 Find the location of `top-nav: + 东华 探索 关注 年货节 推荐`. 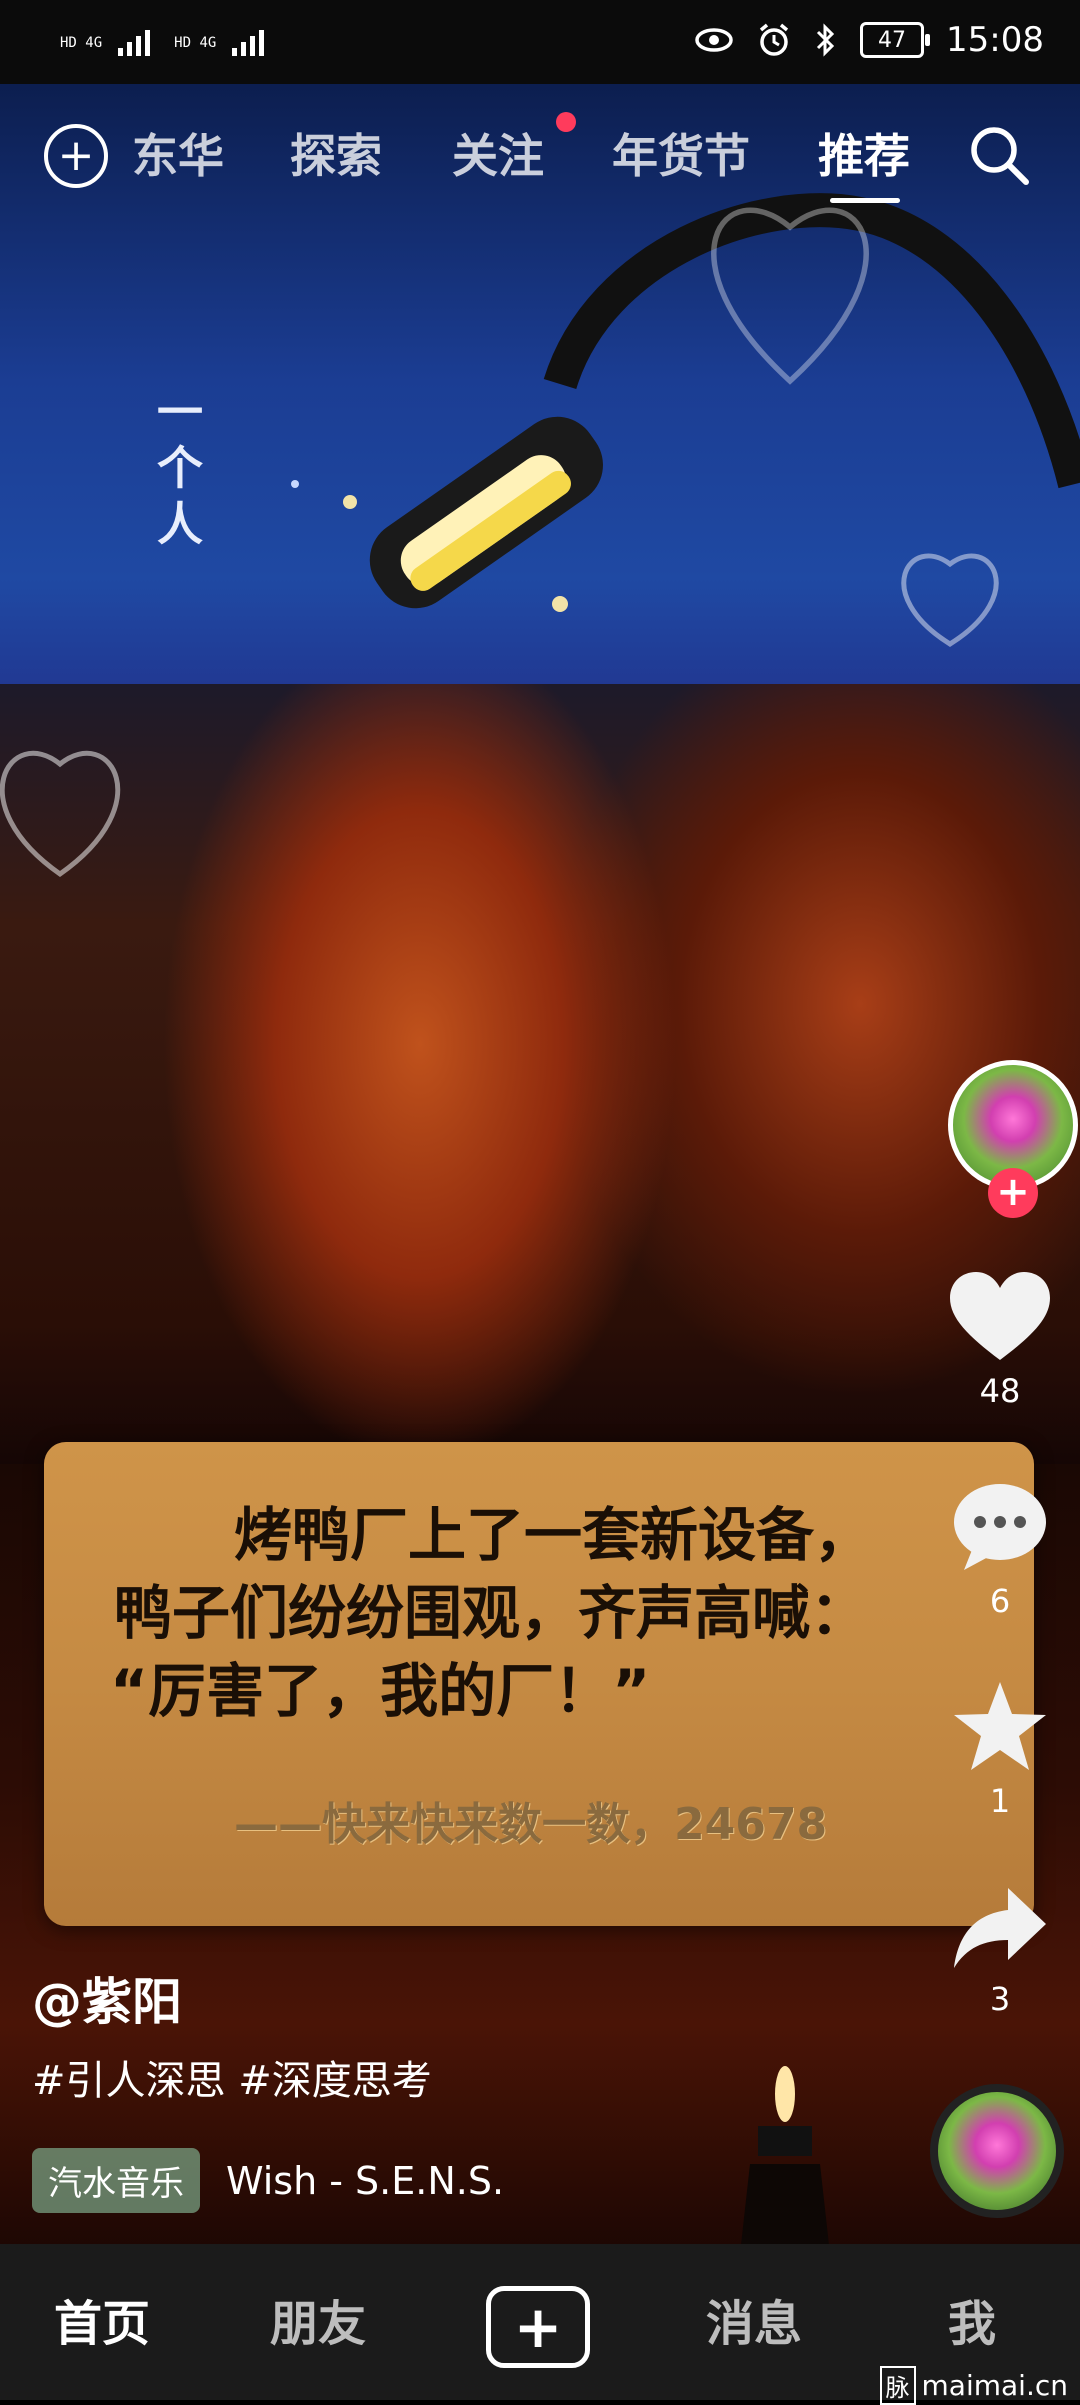

top-nav: + 东华 探索 关注 年货节 推荐 is located at coordinates (540, 156).